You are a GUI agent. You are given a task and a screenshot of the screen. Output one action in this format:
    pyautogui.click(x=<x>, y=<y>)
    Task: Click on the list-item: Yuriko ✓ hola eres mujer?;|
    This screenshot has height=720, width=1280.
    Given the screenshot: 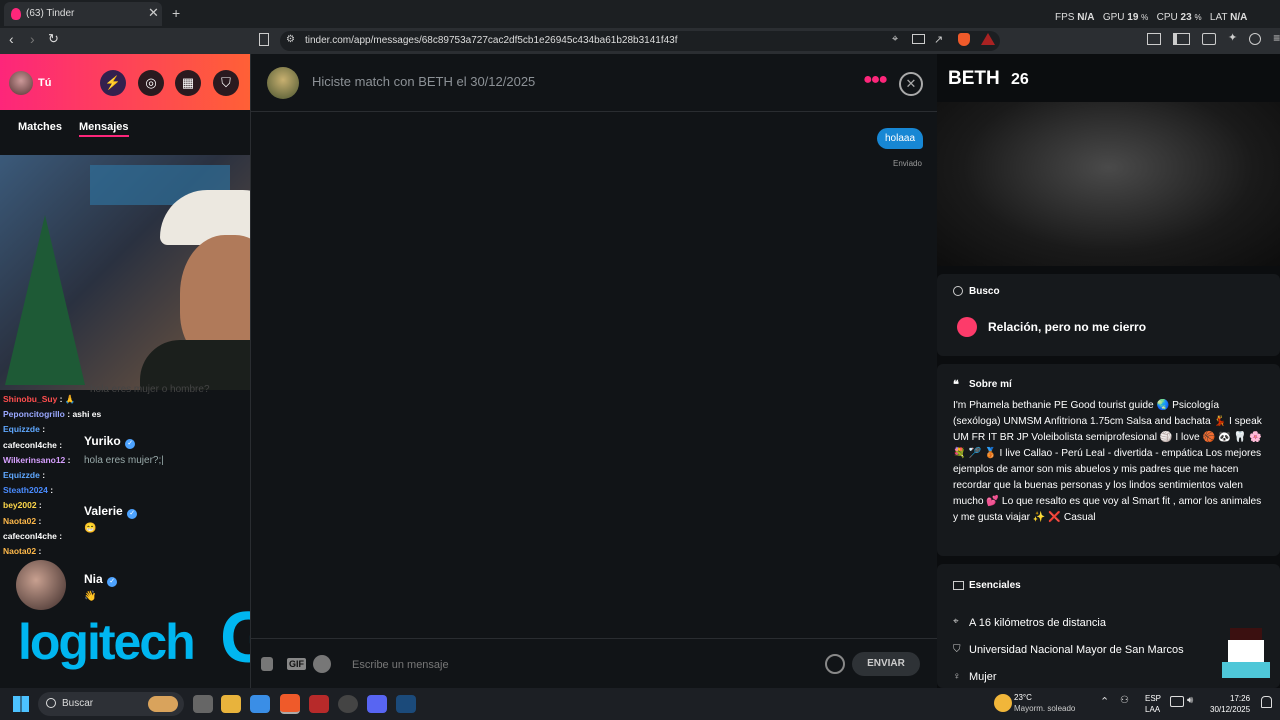 What is the action you would take?
    pyautogui.click(x=124, y=449)
    